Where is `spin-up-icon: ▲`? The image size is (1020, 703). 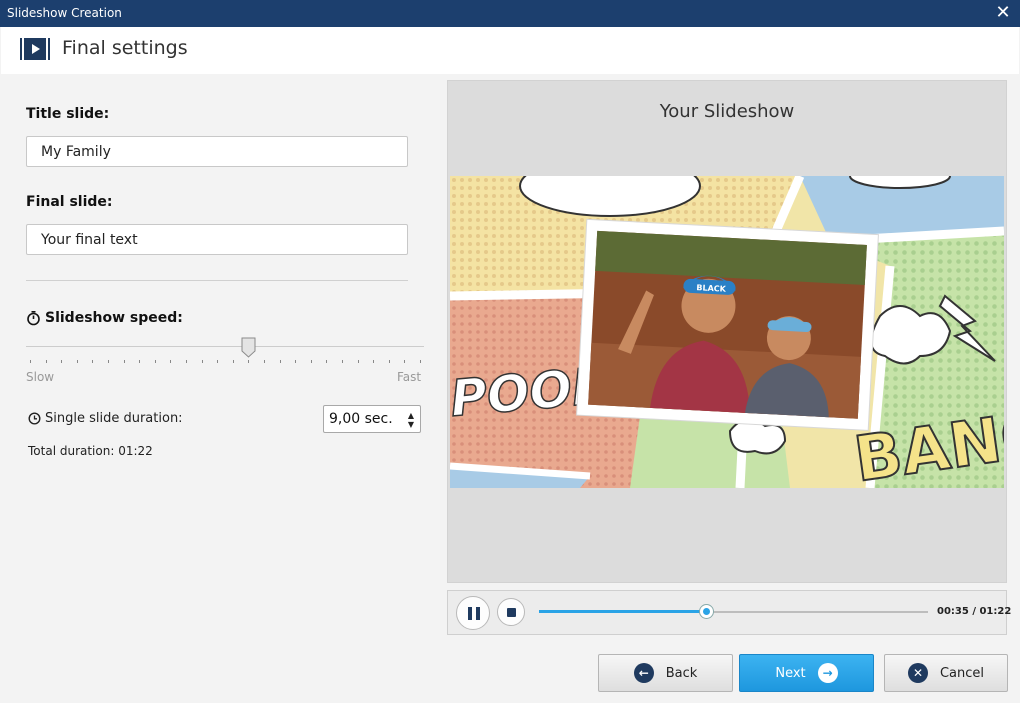
spin-up-icon: ▲ is located at coordinates (411, 416).